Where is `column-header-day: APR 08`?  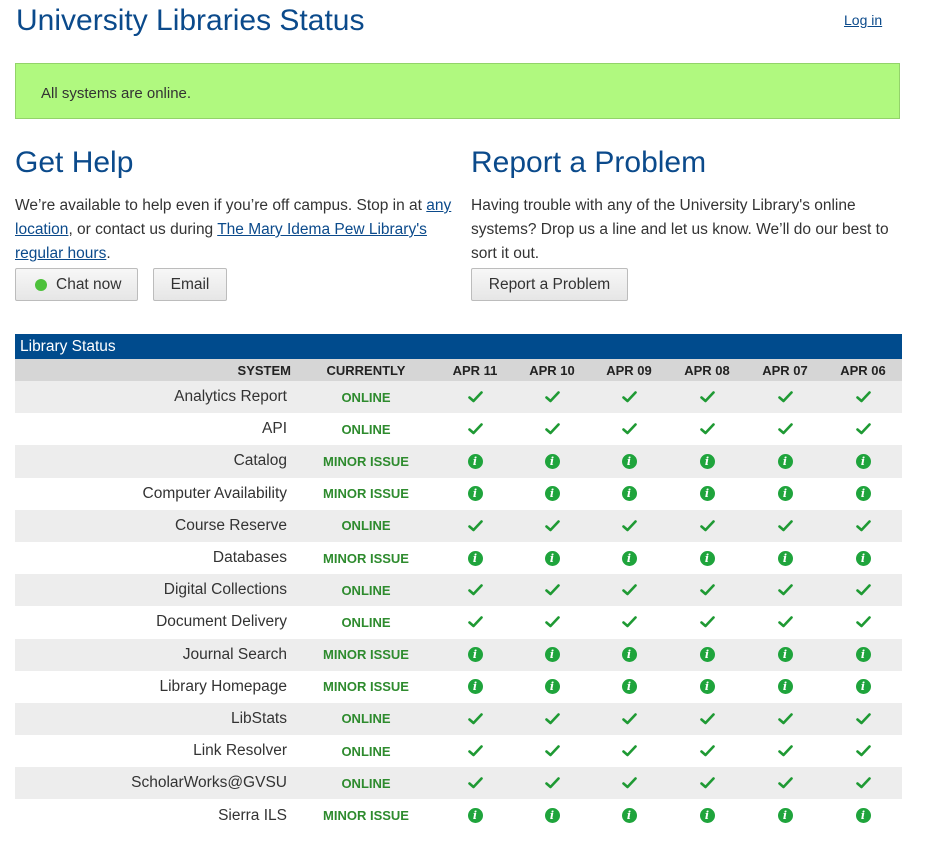
column-header-day: APR 08 is located at coordinates (707, 370).